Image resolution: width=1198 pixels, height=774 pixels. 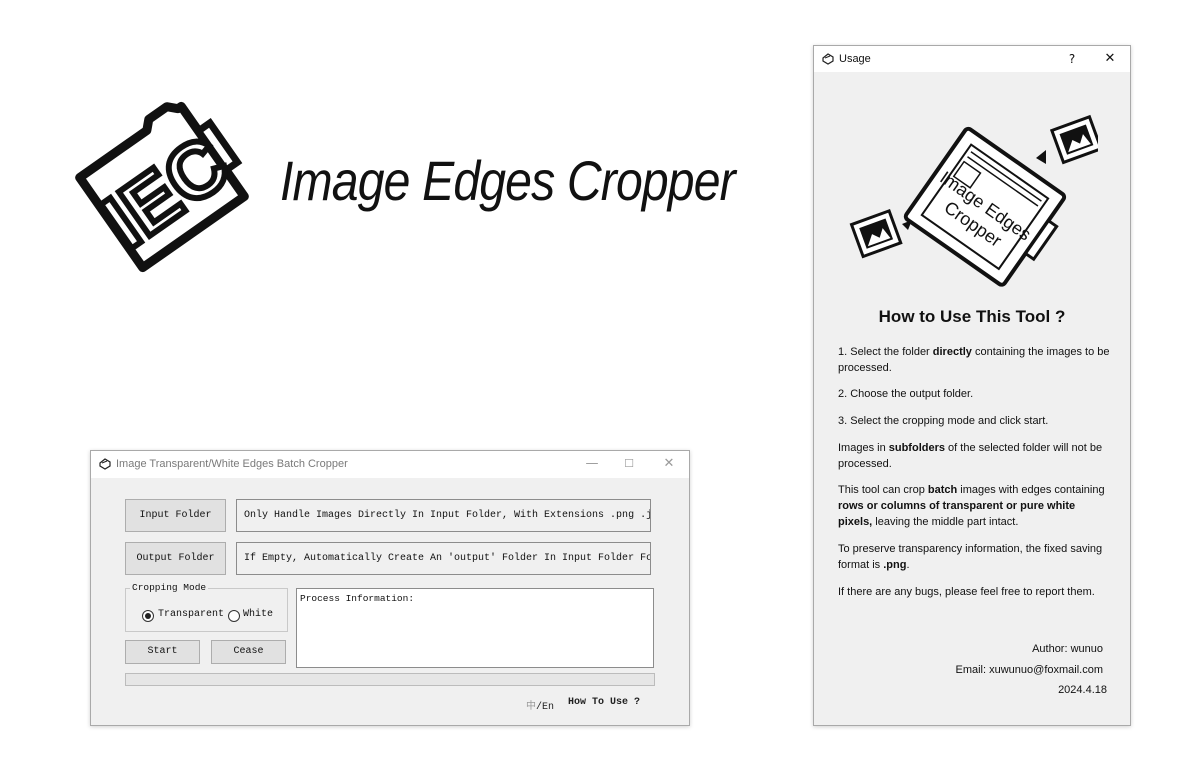 What do you see at coordinates (162, 652) in the screenshot?
I see `start-button: Start` at bounding box center [162, 652].